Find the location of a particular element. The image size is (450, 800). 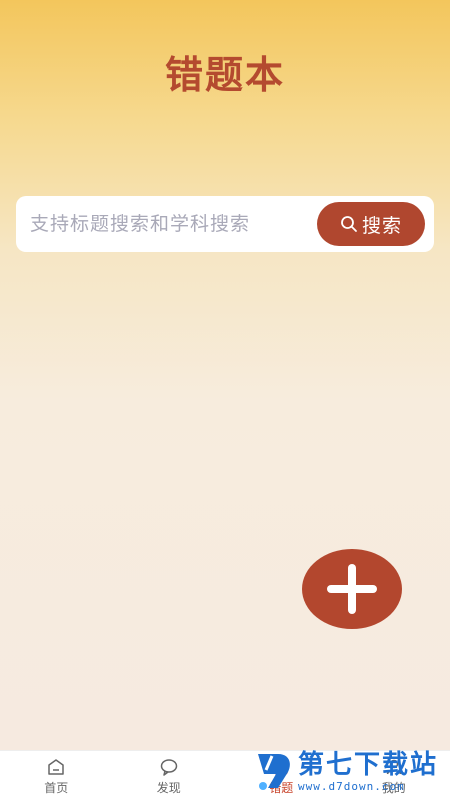

chat-bubble-icon is located at coordinates (168, 767).